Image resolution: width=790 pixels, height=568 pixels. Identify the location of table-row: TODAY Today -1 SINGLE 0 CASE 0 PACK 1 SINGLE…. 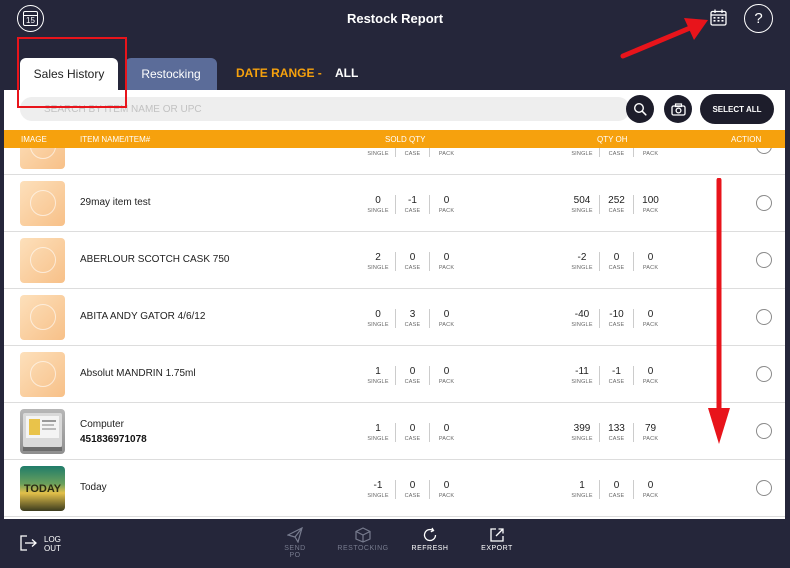
(394, 488).